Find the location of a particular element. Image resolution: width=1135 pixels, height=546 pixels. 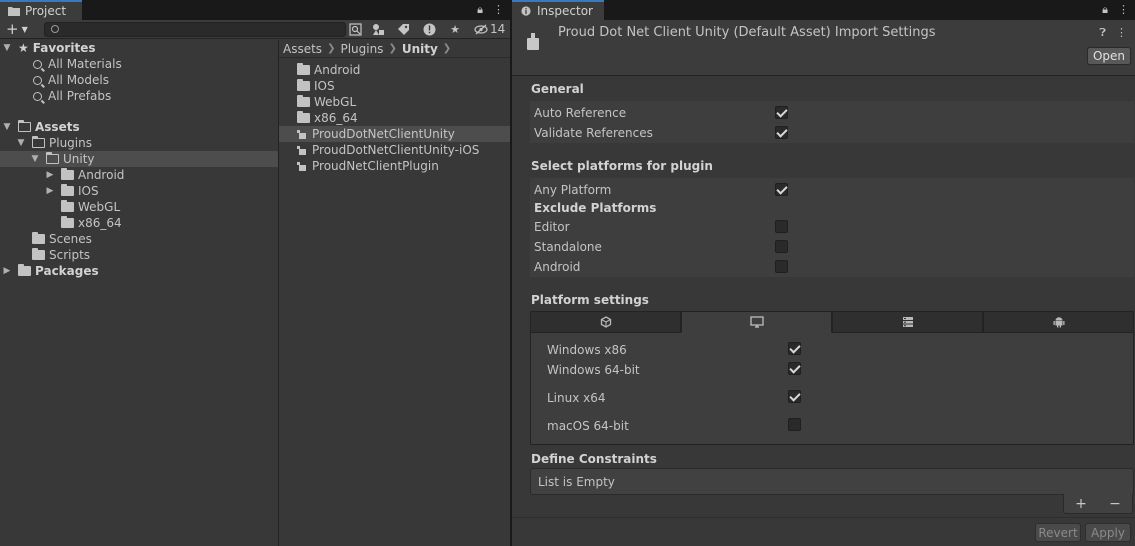

tree-item-assets: ▼ Assets is located at coordinates (139, 127).